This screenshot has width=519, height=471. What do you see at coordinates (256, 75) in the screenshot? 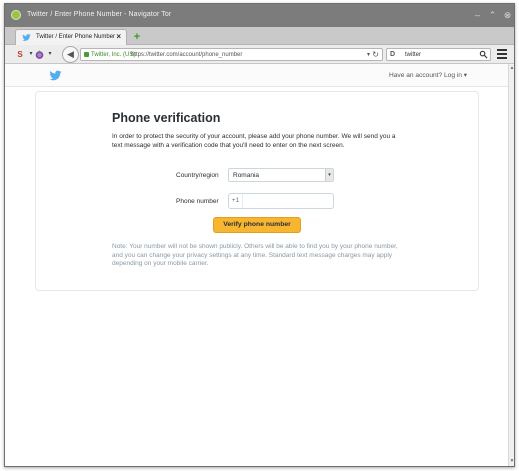
I see `twitter-header: Have an account? Log in ▾` at bounding box center [256, 75].